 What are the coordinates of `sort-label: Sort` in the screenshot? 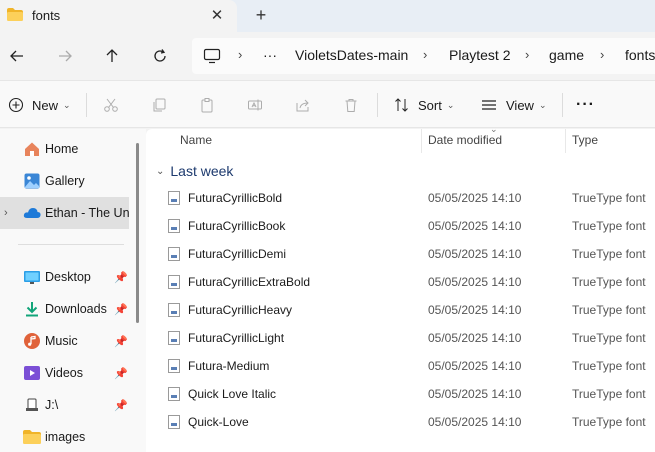 It's located at (430, 105).